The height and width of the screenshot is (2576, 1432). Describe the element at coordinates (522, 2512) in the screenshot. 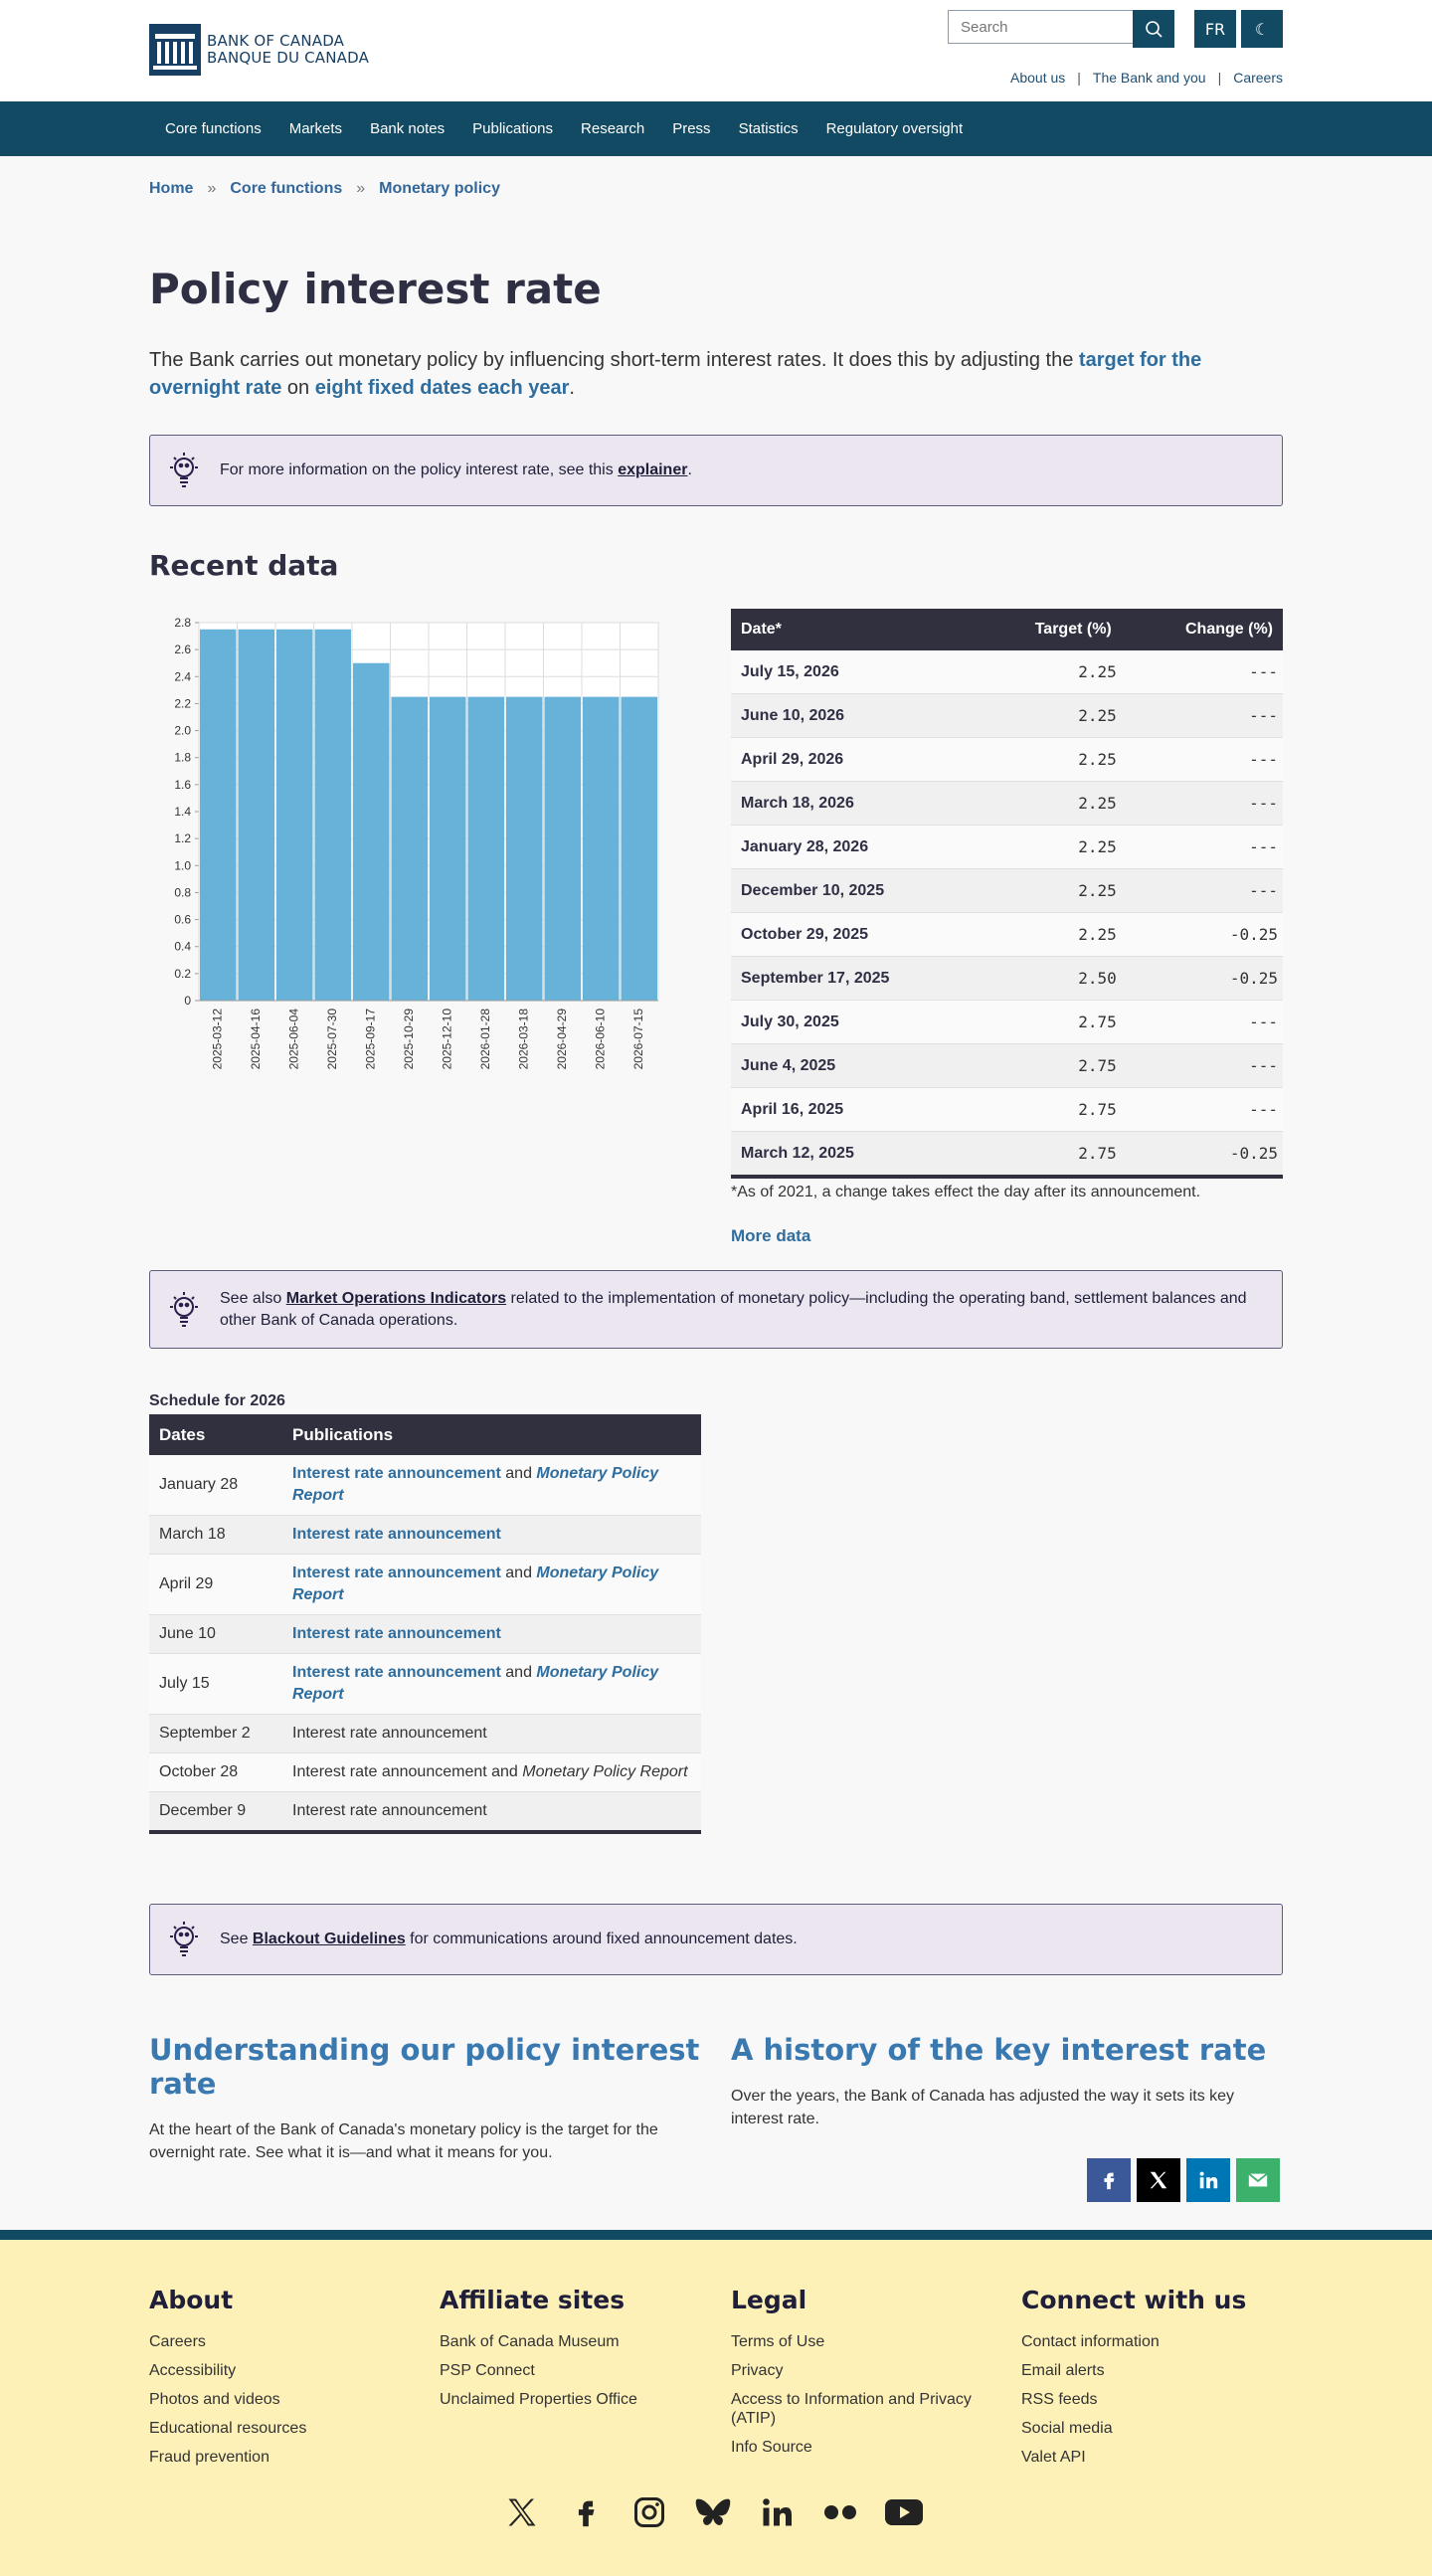

I see `social-x-link` at that location.